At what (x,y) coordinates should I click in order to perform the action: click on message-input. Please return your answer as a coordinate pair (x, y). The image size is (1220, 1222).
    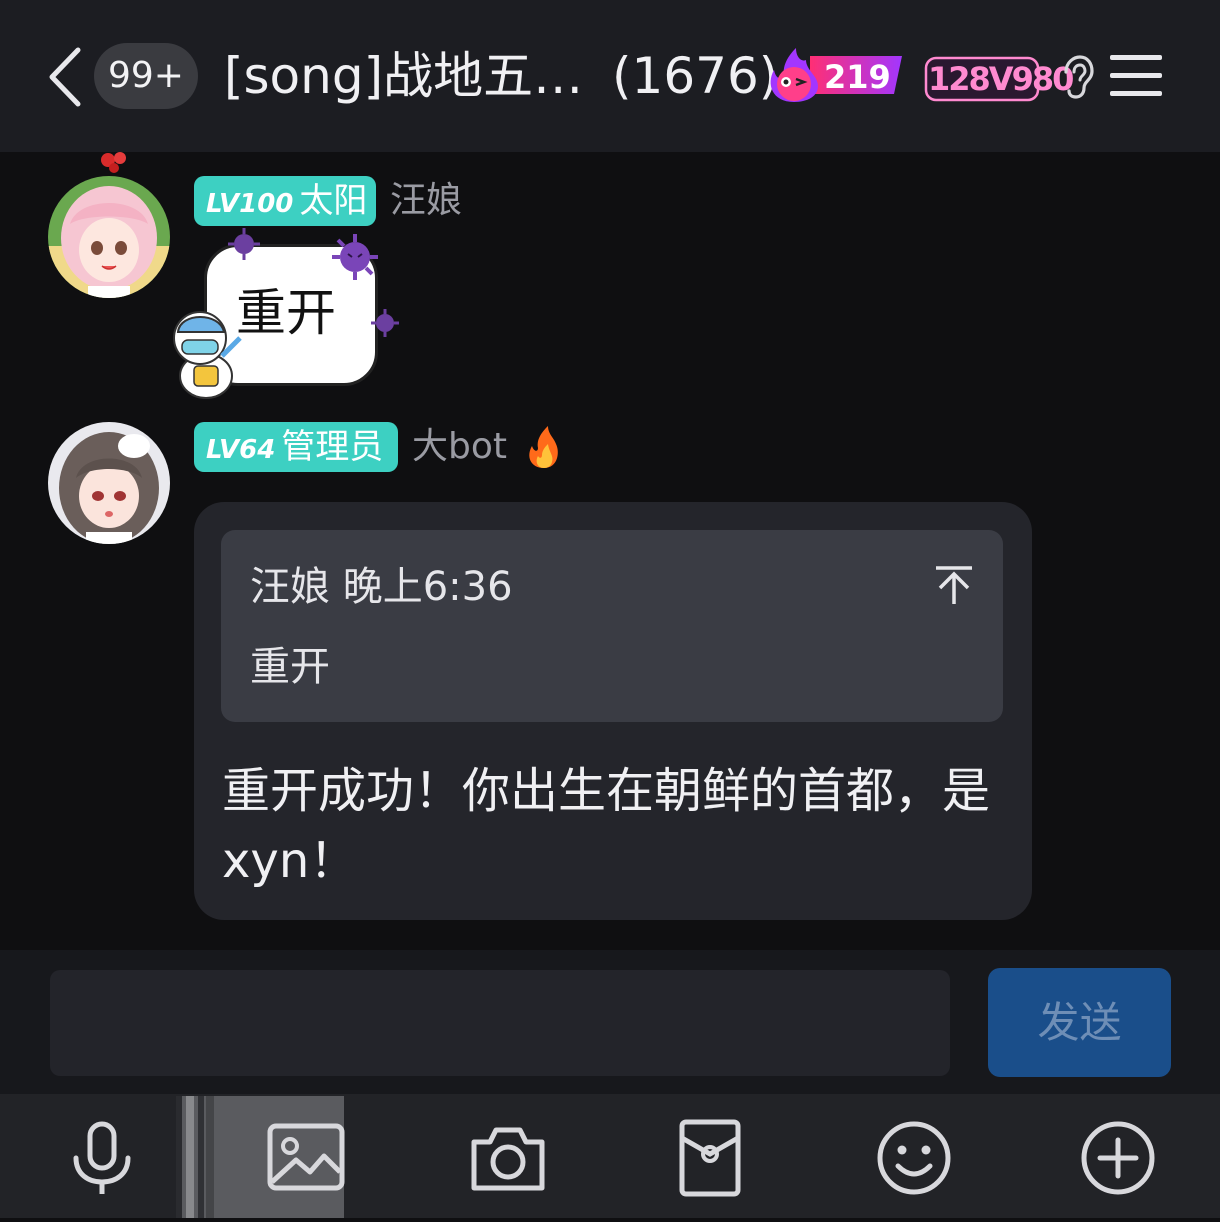
    Looking at the image, I should click on (500, 1023).